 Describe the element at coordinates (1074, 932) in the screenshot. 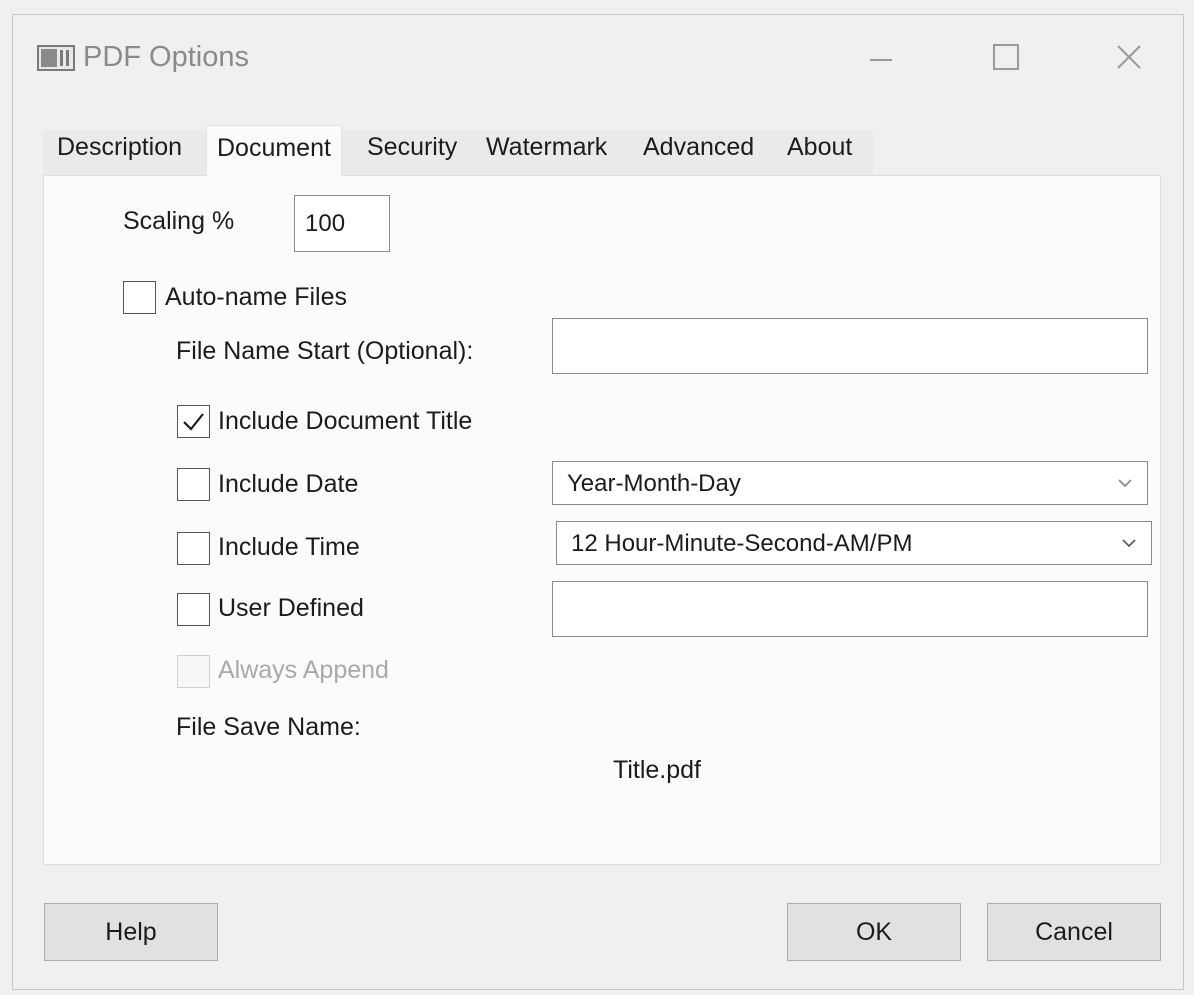

I see `cancel-button: Cancel` at that location.